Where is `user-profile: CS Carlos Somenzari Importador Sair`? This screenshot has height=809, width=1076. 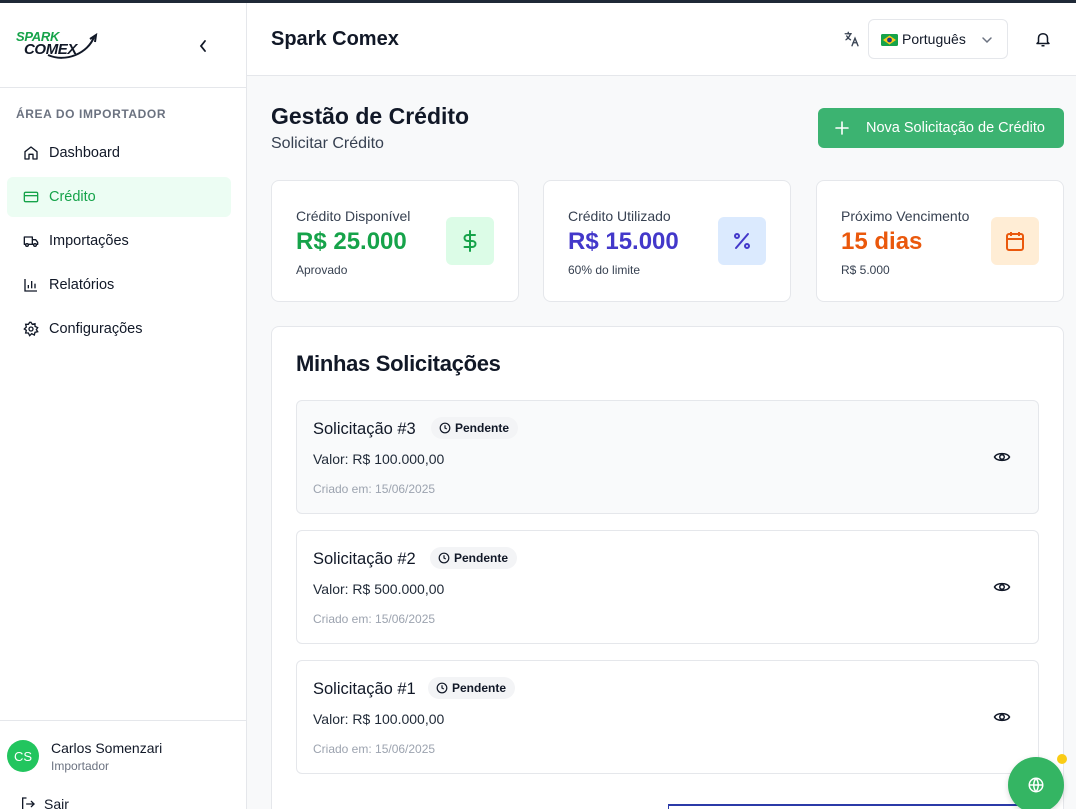 user-profile: CS Carlos Somenzari Importador Sair is located at coordinates (123, 764).